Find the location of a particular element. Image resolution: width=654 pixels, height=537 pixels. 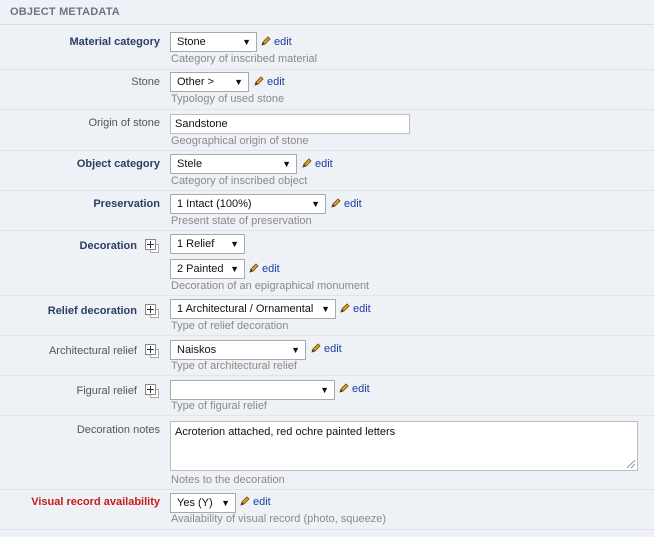

decoration-value-2: 2 Painted is located at coordinates (200, 269).